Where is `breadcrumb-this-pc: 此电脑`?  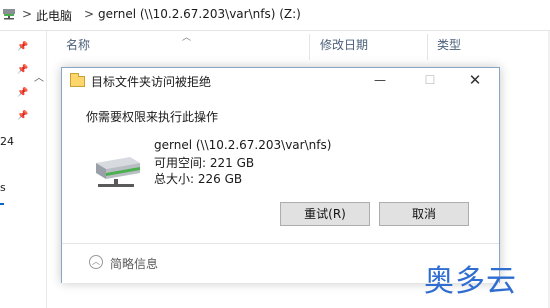
breadcrumb-this-pc: 此电脑 is located at coordinates (54, 15).